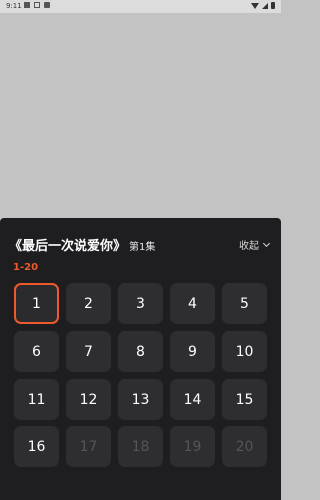 The height and width of the screenshot is (500, 320). I want to click on episode-button-5: 5, so click(244, 303).